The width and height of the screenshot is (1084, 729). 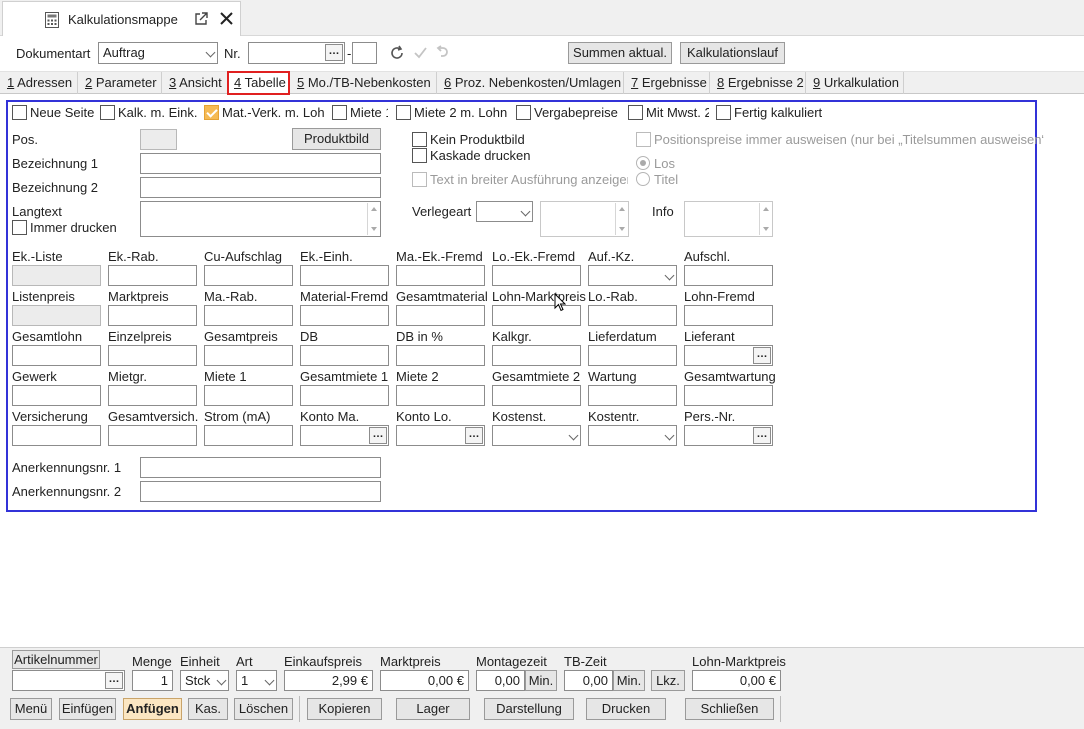 I want to click on close-button: Schließen, so click(x=729, y=709).